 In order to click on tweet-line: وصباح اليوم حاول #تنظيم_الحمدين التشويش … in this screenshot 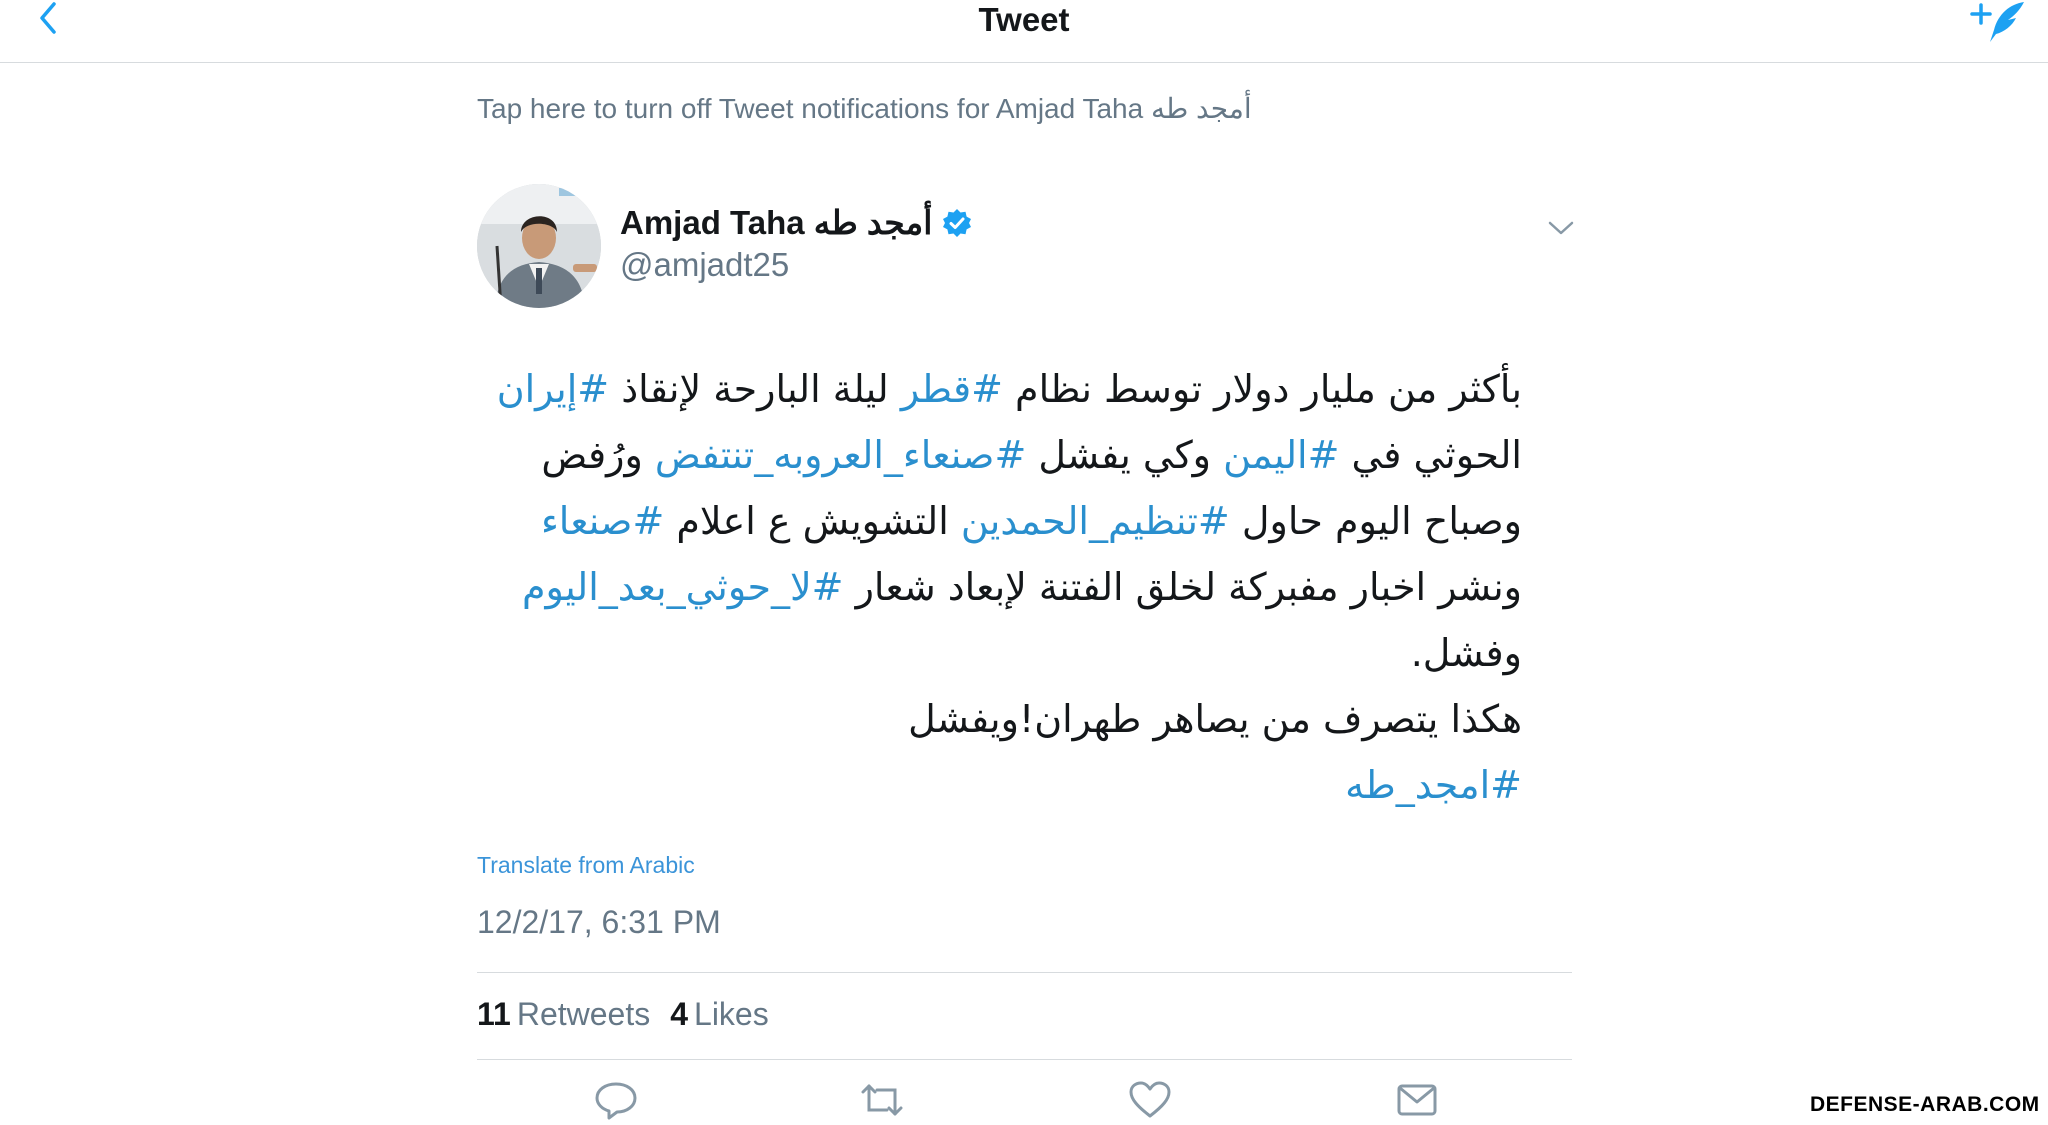, I will do `click(991, 521)`.